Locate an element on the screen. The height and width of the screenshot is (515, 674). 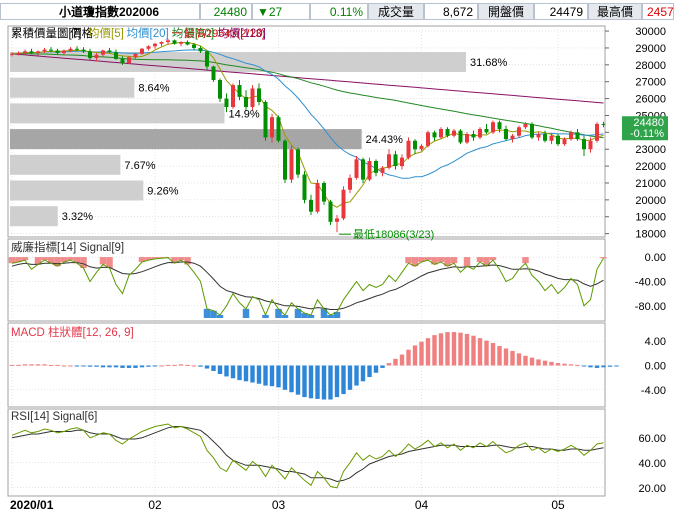
x-tick-label: 02 is located at coordinates (155, 505).